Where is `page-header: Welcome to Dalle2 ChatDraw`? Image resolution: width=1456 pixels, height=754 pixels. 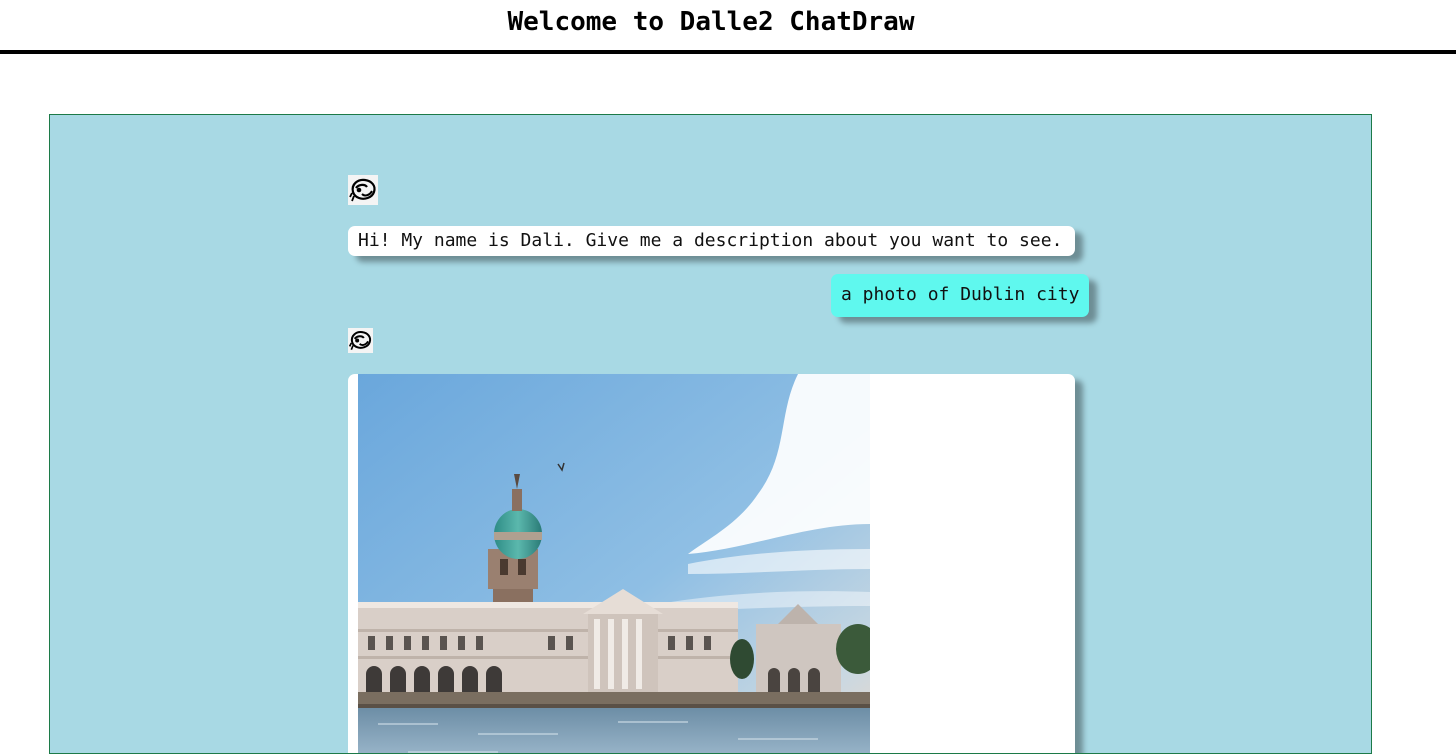
page-header: Welcome to Dalle2 ChatDraw is located at coordinates (728, 27).